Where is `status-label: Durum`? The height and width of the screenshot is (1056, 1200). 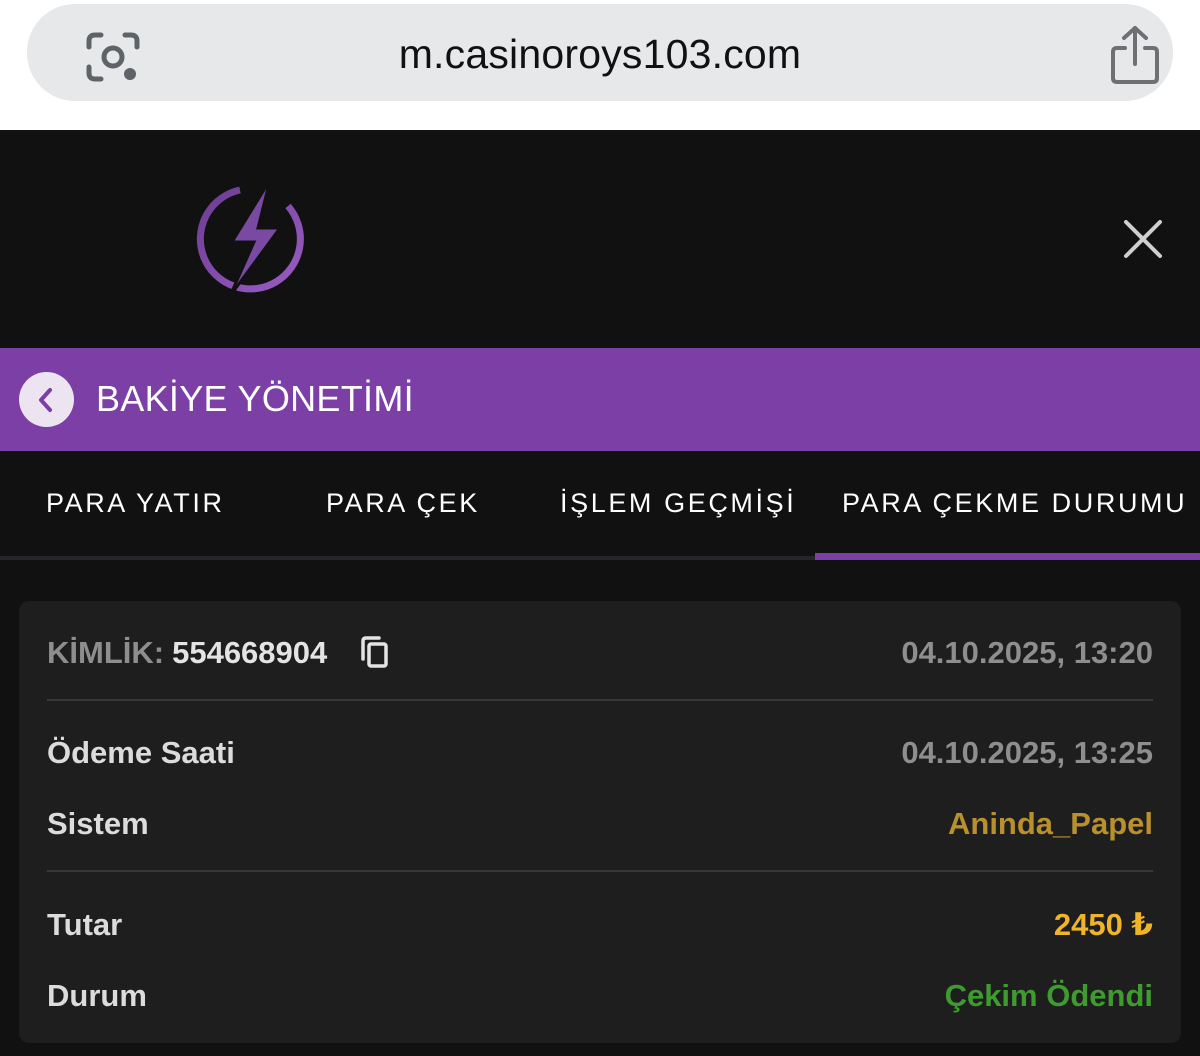 status-label: Durum is located at coordinates (97, 995).